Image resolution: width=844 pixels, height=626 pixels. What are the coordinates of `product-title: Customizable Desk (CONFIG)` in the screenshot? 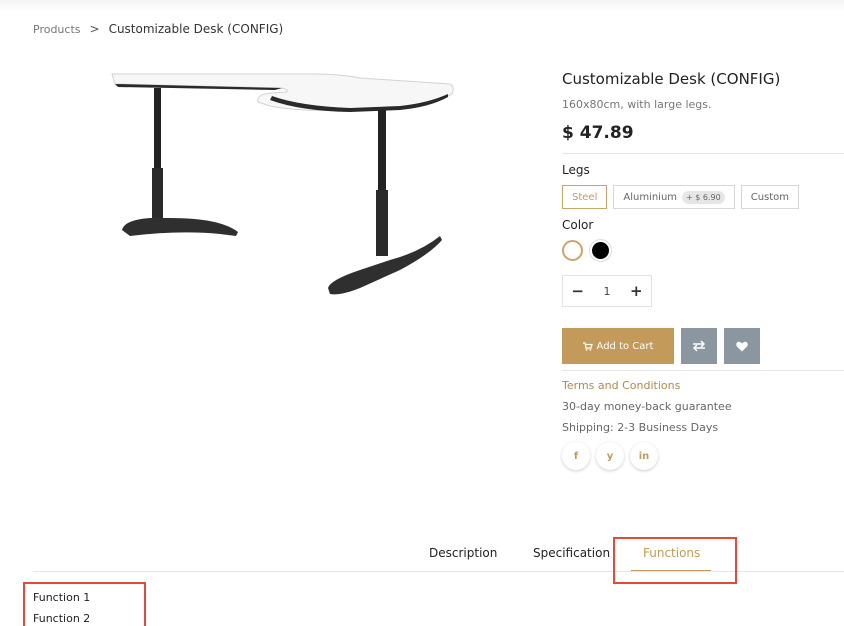 It's located at (671, 79).